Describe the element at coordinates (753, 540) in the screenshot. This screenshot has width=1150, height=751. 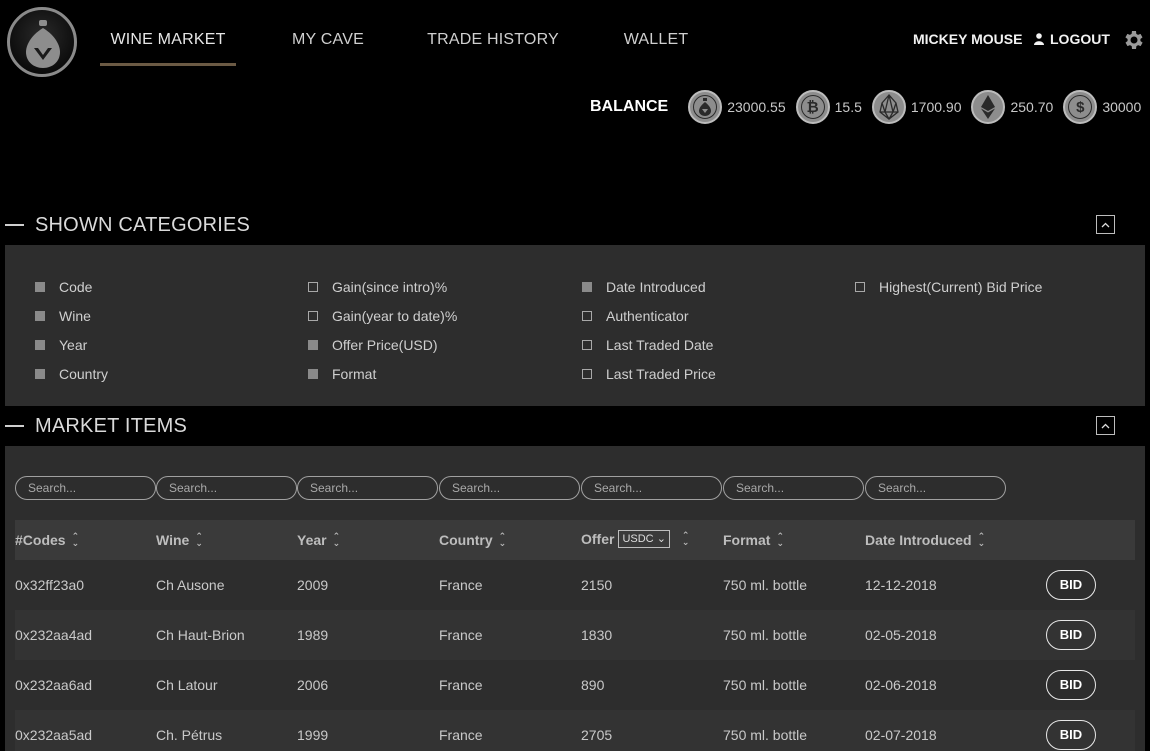
I see `col-format-header: Format ⌃ ⌄` at that location.